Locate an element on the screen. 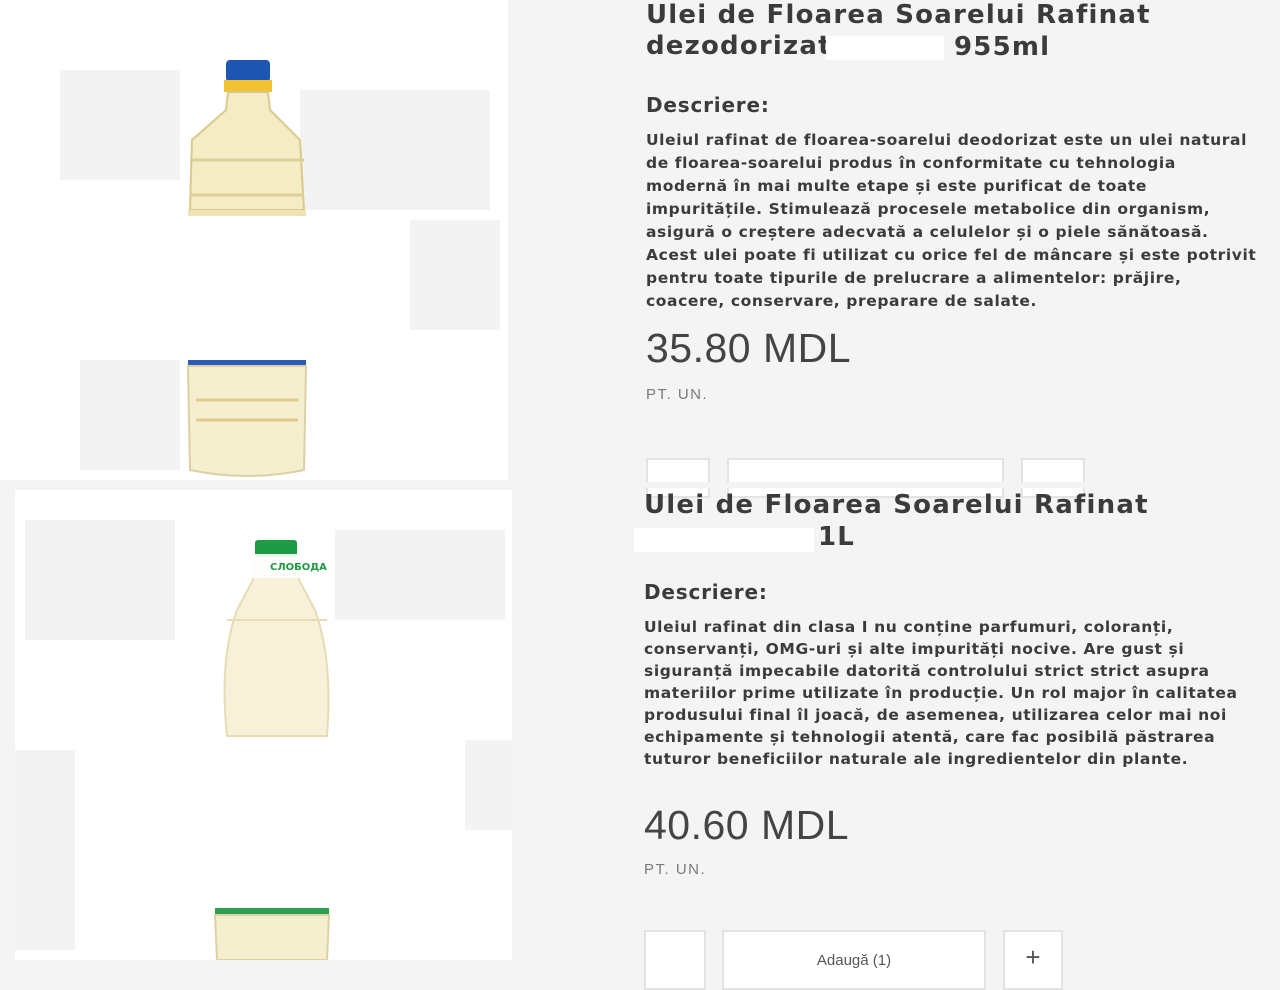 The image size is (1280, 990). product-price: 35.80 MDL is located at coordinates (749, 348).